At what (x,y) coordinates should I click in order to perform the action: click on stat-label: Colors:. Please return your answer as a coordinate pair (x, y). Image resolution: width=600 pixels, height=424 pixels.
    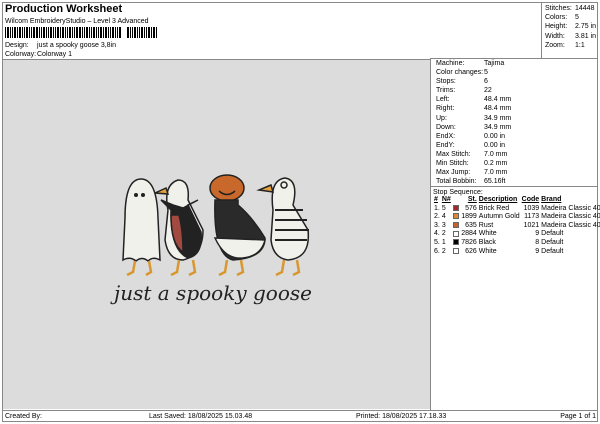
    Looking at the image, I should click on (556, 18).